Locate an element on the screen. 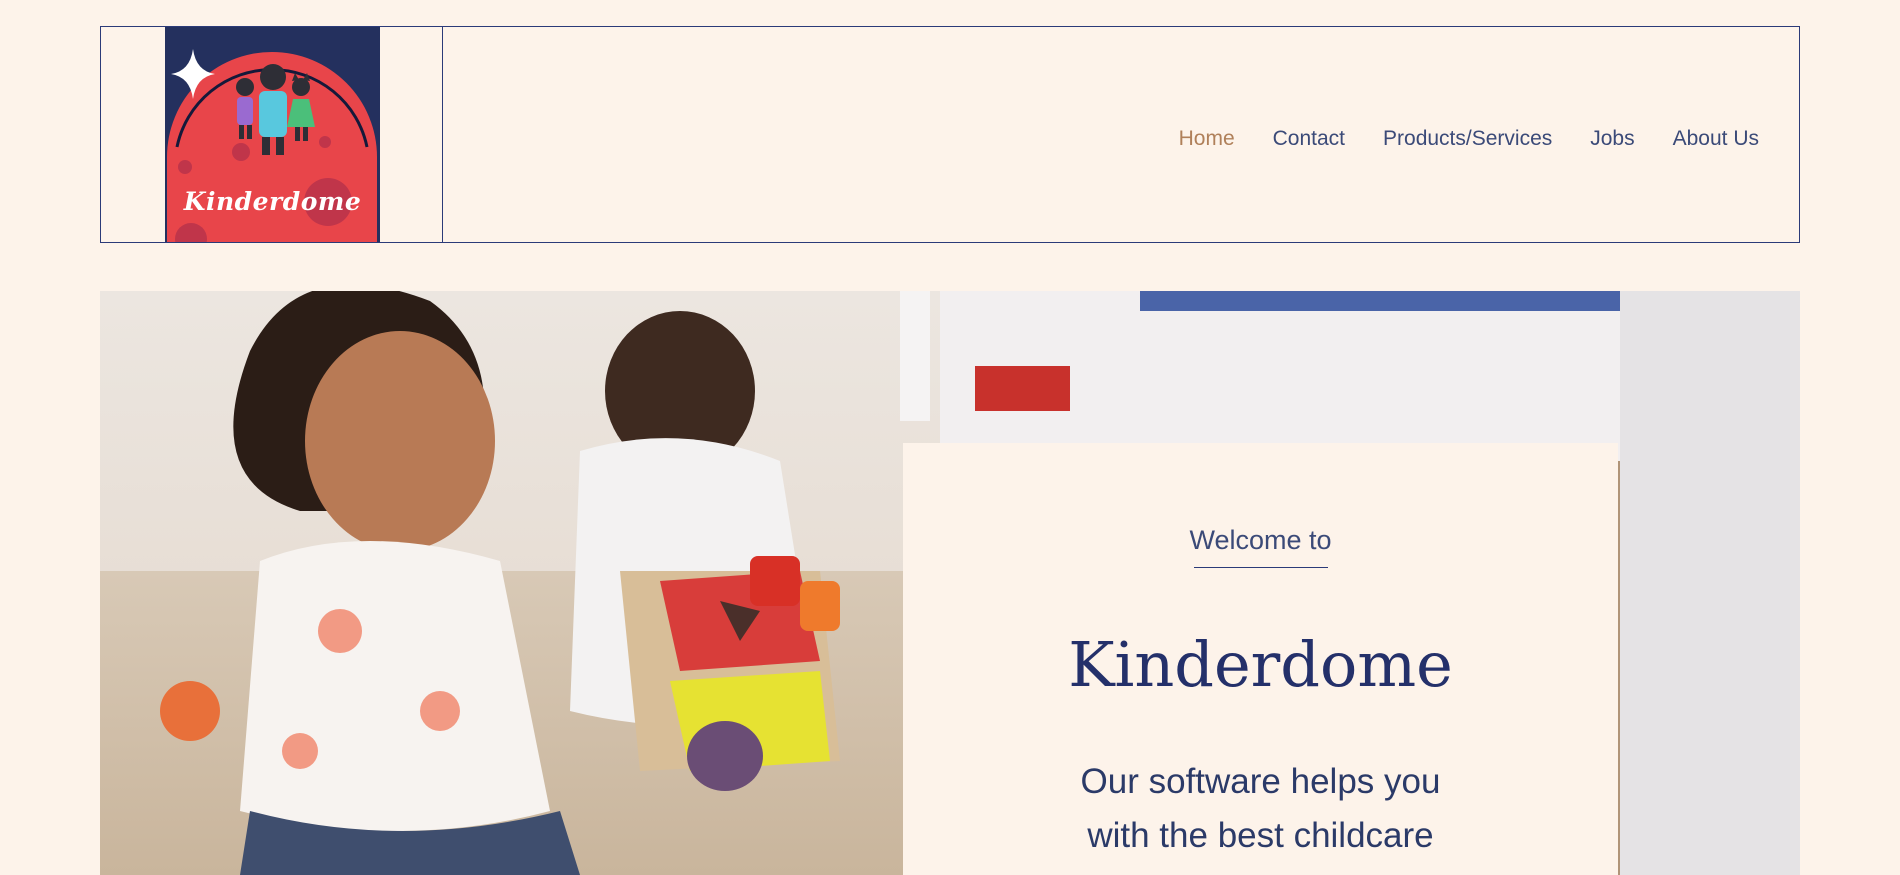  logo-text: Kinderdome is located at coordinates (272, 201).